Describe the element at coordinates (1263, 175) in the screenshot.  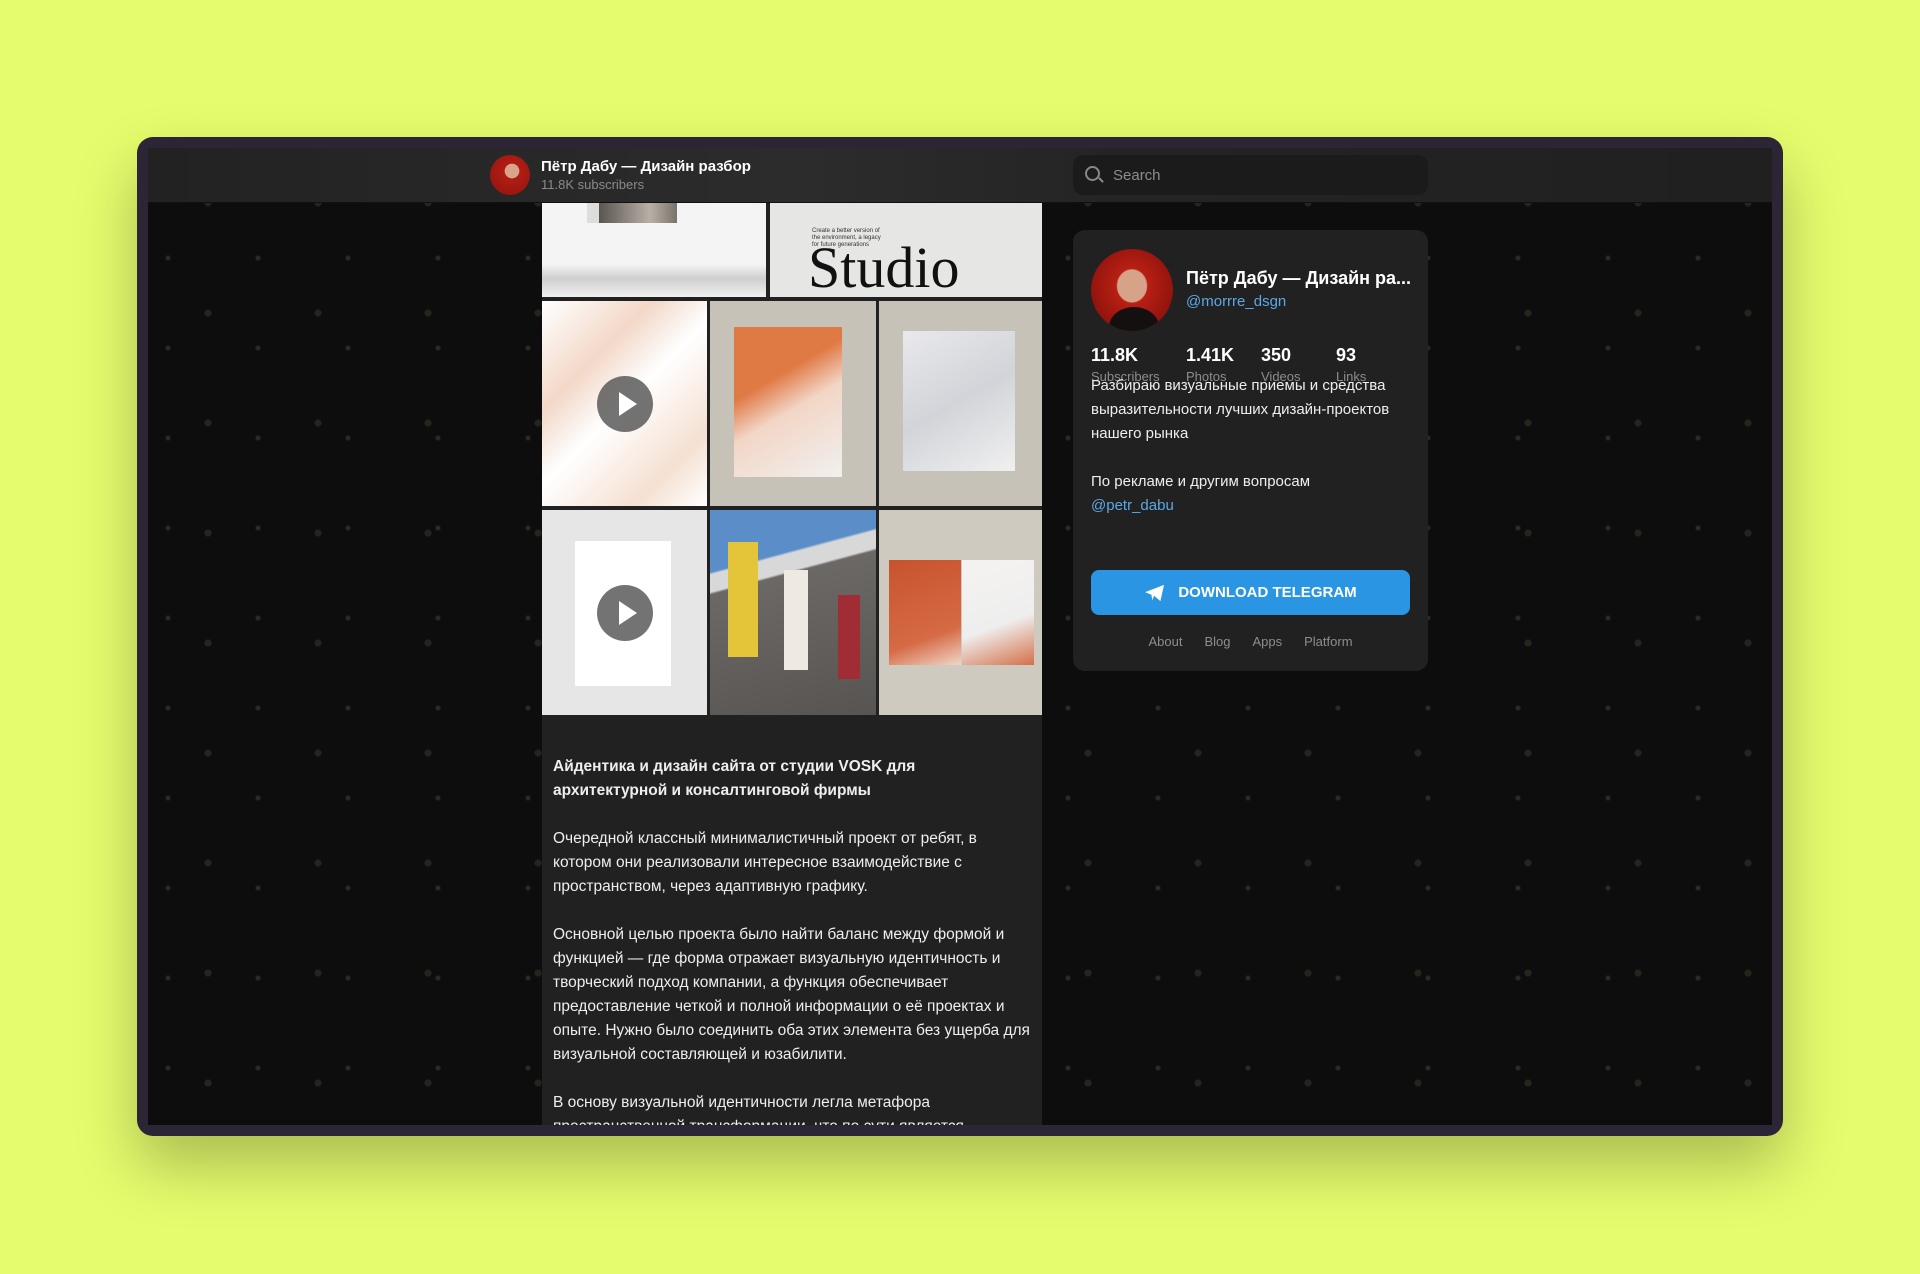
I see `search-input` at that location.